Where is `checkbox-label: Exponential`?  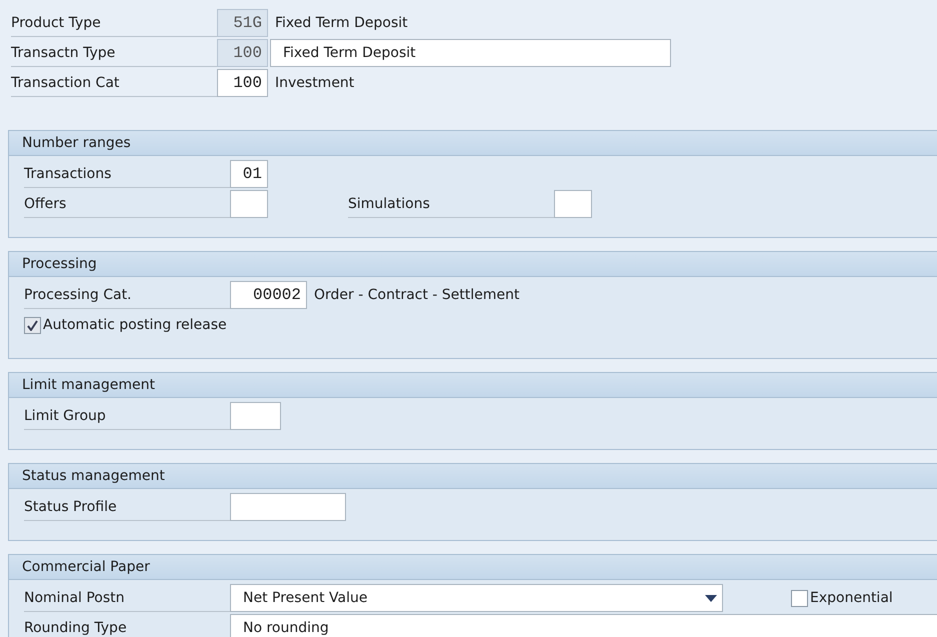
checkbox-label: Exponential is located at coordinates (851, 598).